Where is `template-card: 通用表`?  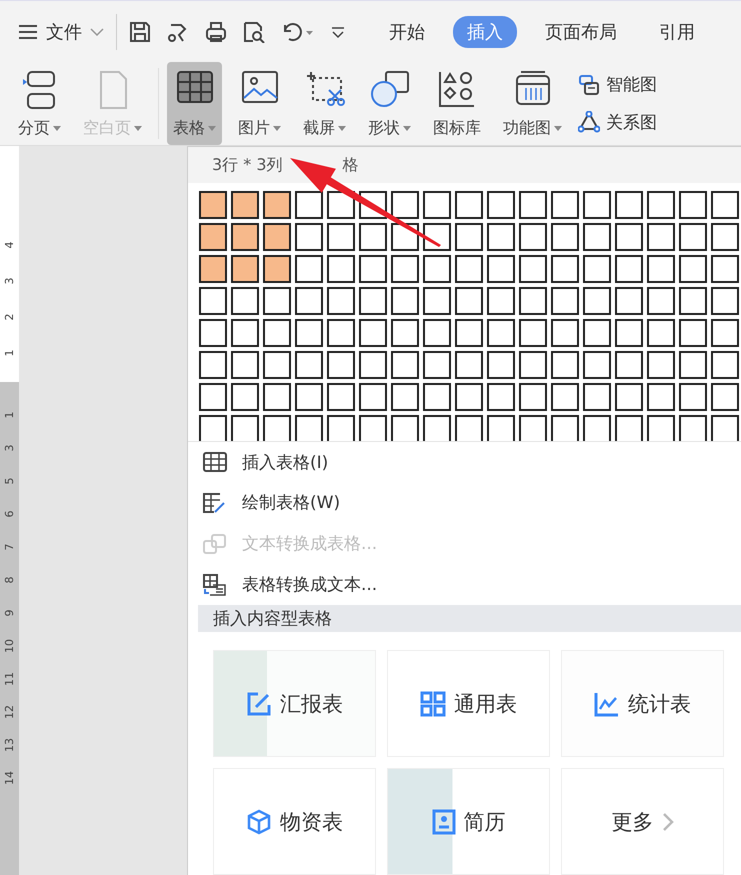 template-card: 通用表 is located at coordinates (468, 704).